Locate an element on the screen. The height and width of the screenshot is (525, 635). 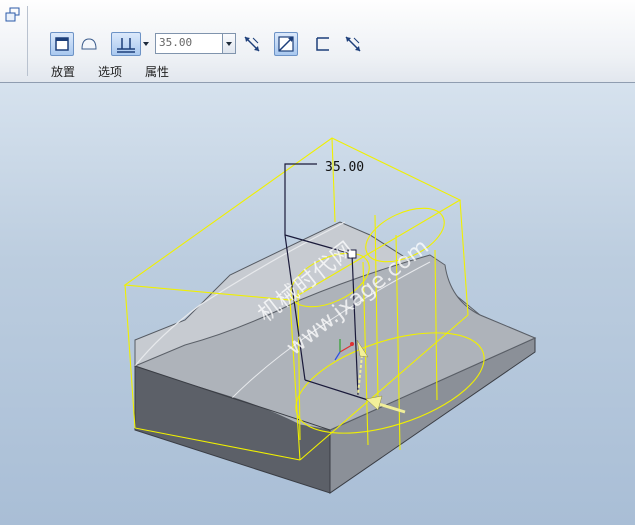
flip-thicken-button is located at coordinates (353, 44).